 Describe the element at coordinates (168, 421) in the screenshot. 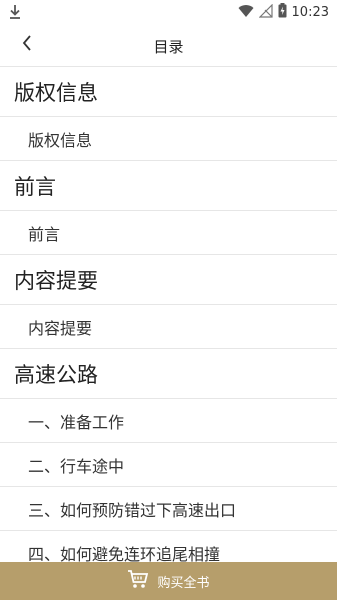

I see `toc-item: 一、准备工作` at that location.